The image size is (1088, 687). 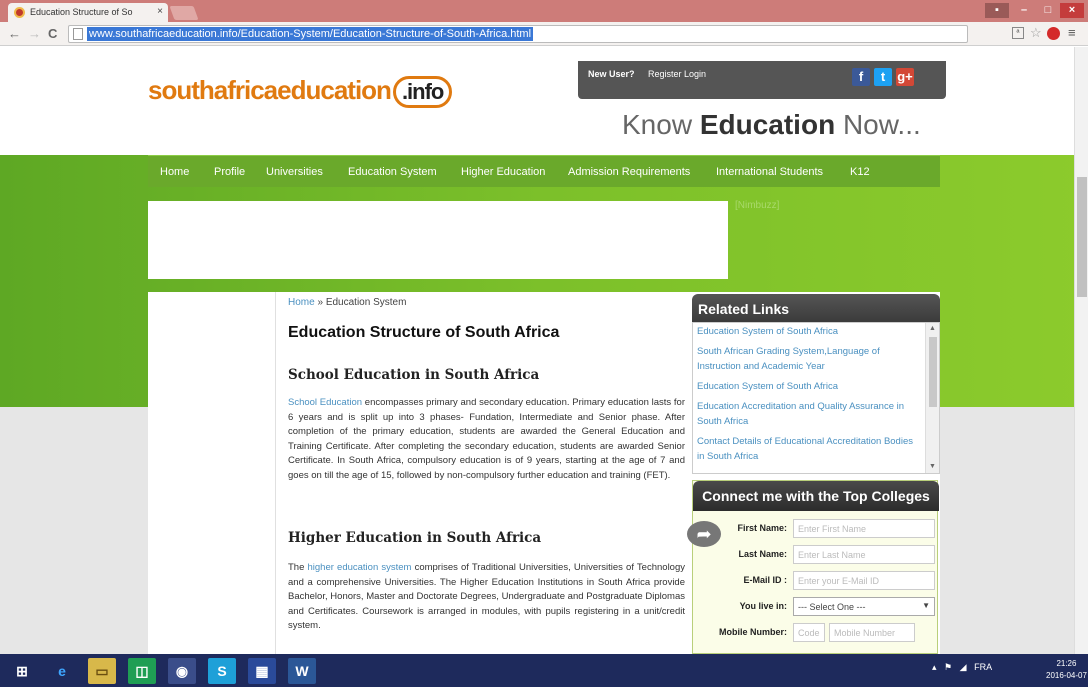 I want to click on system-tray: ▴ ⚑ ◢ FRA, so click(x=962, y=667).